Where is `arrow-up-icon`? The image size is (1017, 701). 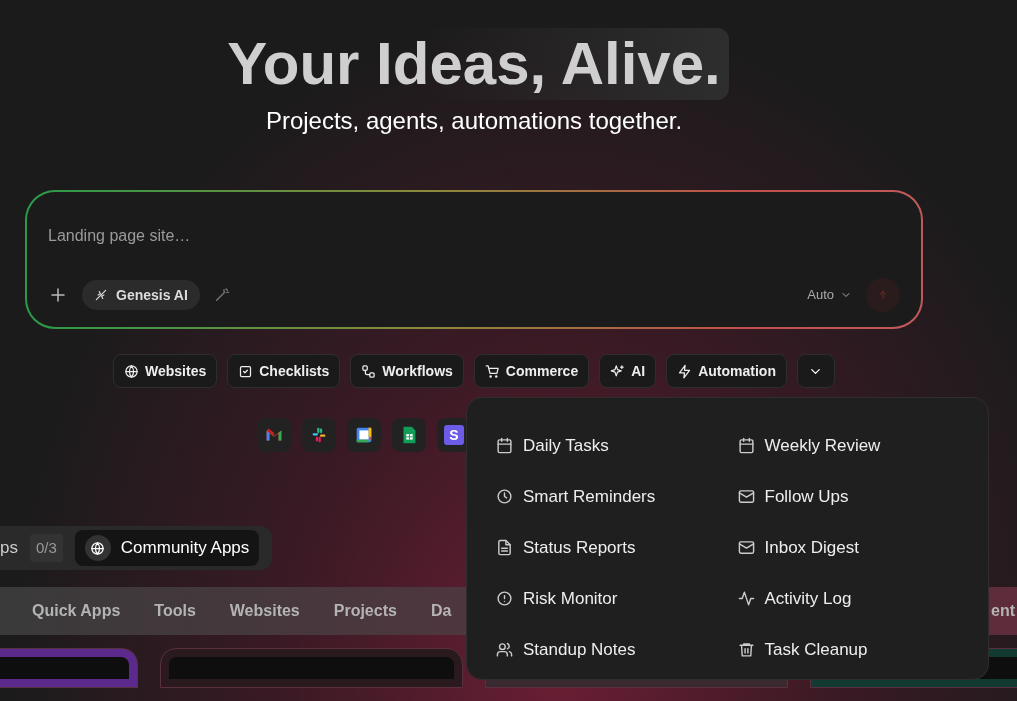 arrow-up-icon is located at coordinates (883, 295).